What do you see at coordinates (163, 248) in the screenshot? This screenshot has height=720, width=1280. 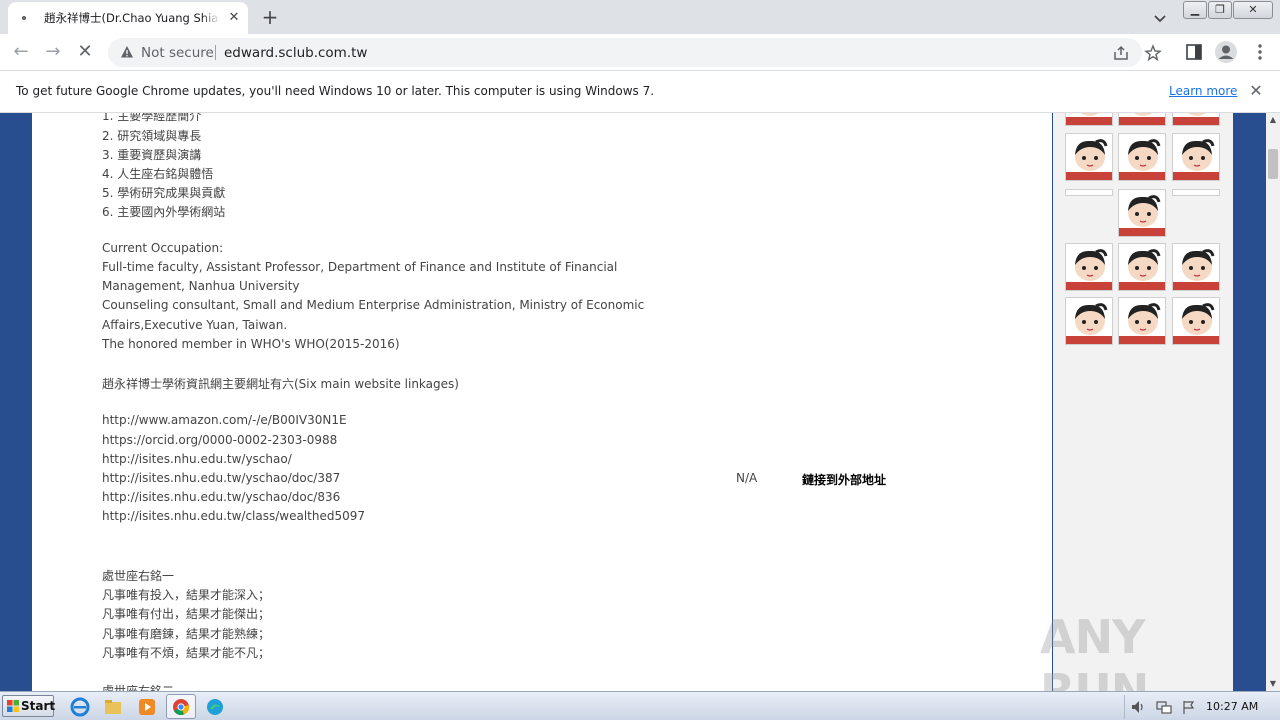 I see `occupation-heading: Current Occupation:` at bounding box center [163, 248].